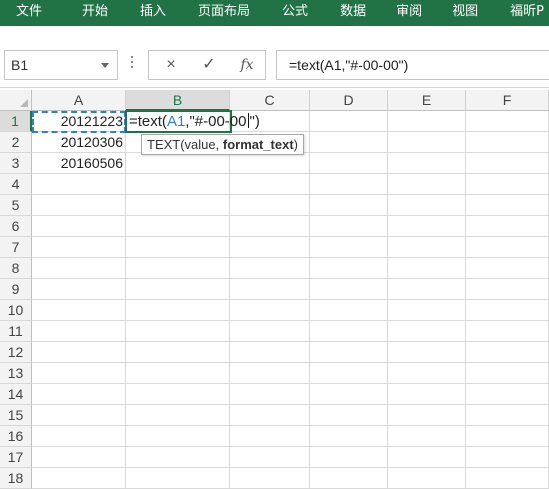 This screenshot has width=549, height=489. Describe the element at coordinates (16, 478) in the screenshot. I see `row-header-18: 18` at that location.